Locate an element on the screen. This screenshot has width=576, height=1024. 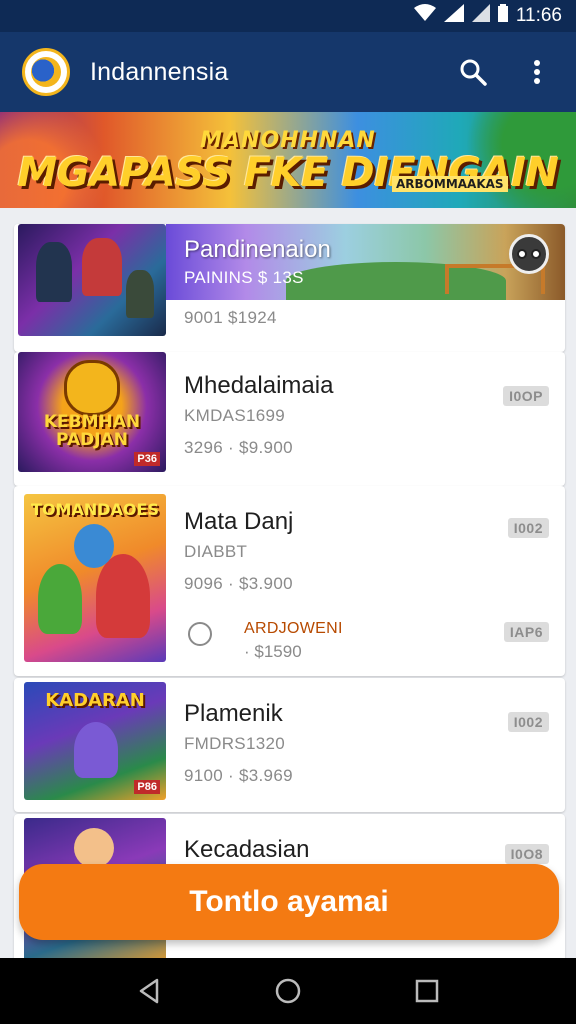
status-badge: IAP6 is located at coordinates (526, 632).